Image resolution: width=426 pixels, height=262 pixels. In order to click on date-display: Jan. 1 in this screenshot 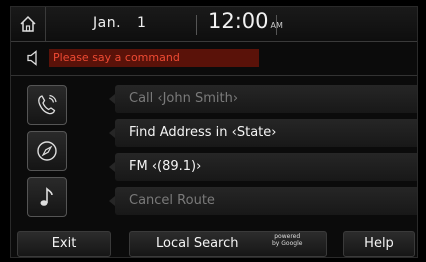, I will do `click(119, 23)`.